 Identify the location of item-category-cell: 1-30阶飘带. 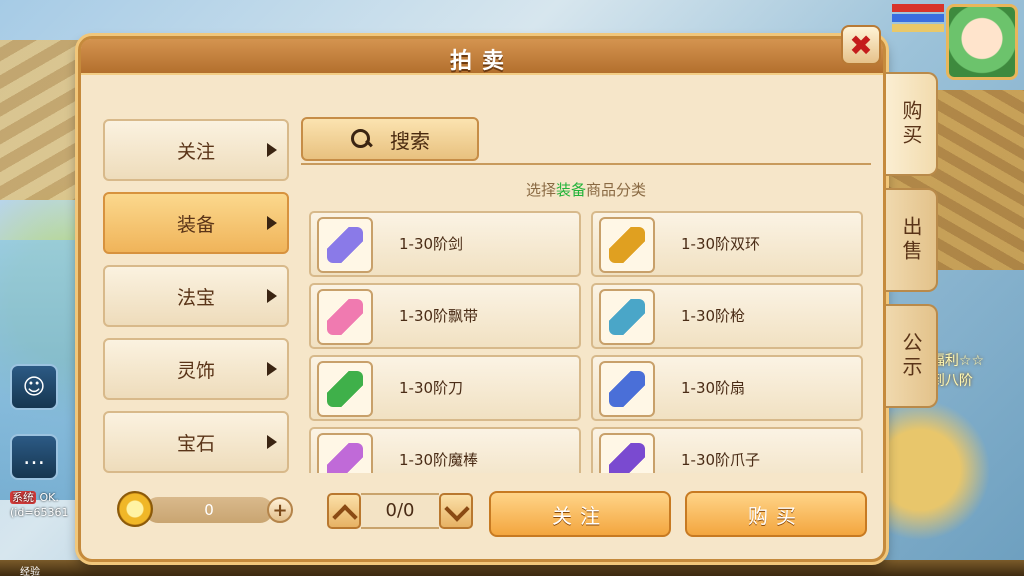
(445, 316).